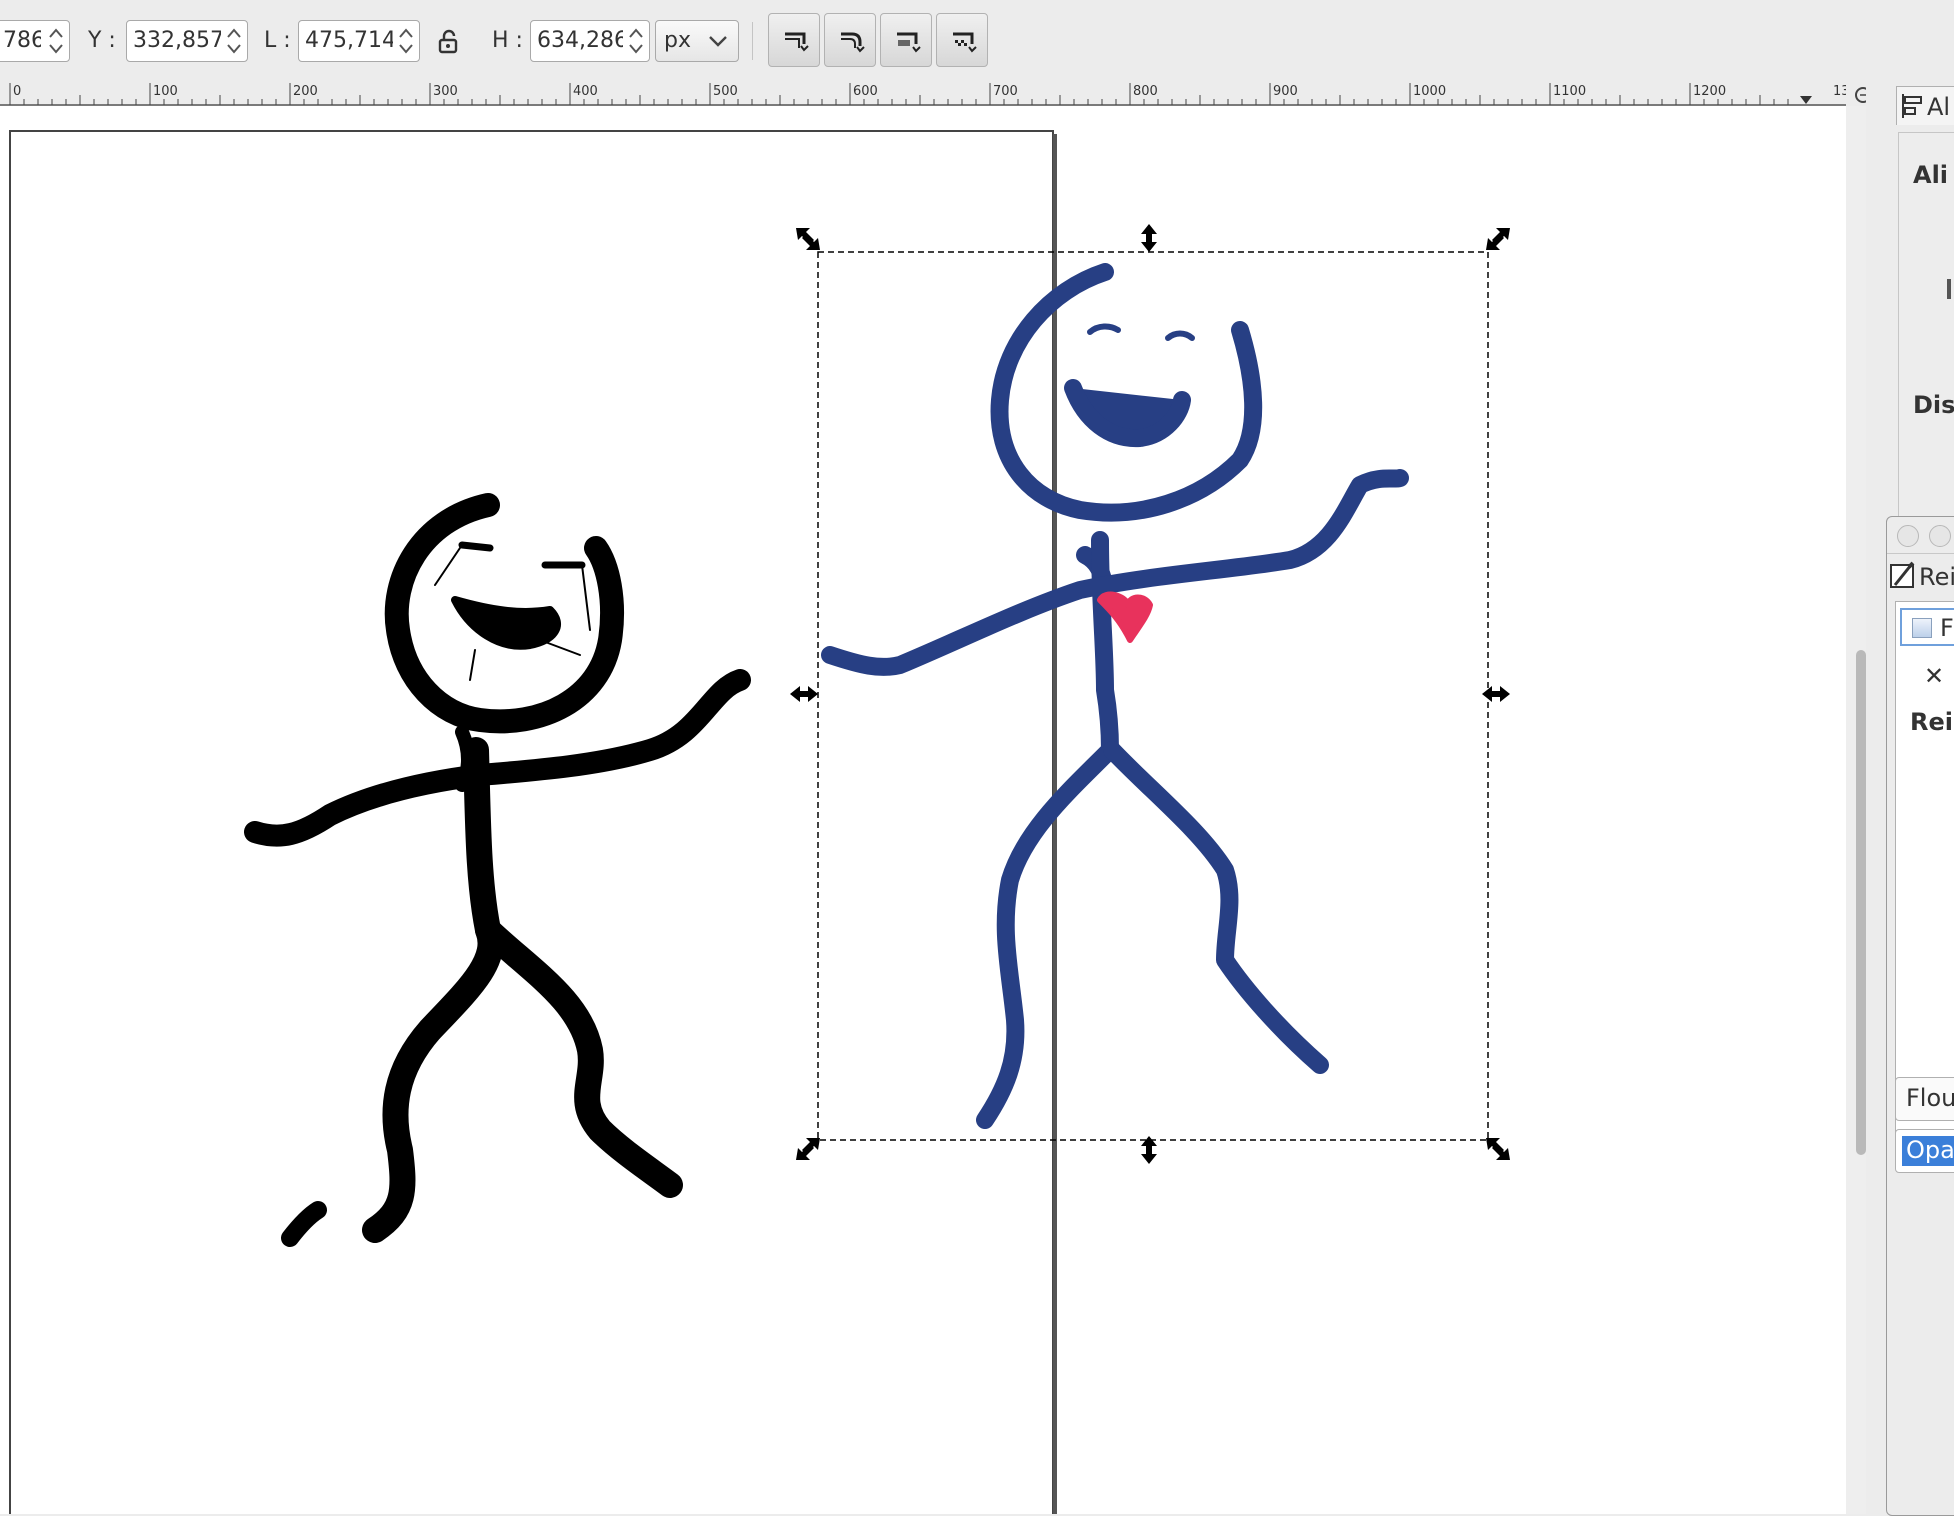 The width and height of the screenshot is (1954, 1516). Describe the element at coordinates (1145, 91) in the screenshot. I see `ruler-label: 800` at that location.